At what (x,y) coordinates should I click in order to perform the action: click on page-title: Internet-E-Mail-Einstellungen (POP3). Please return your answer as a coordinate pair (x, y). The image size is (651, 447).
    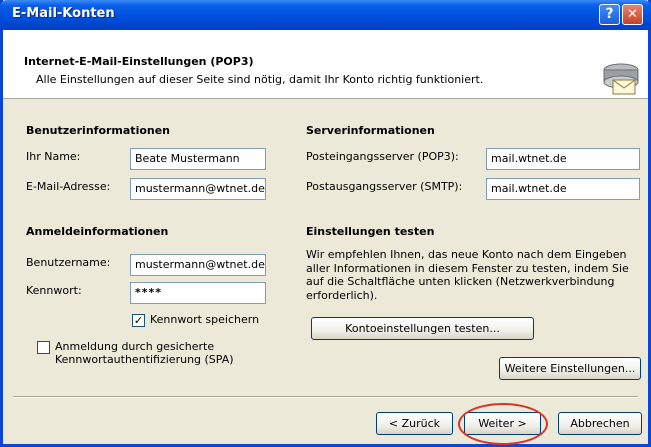
    Looking at the image, I should click on (139, 61).